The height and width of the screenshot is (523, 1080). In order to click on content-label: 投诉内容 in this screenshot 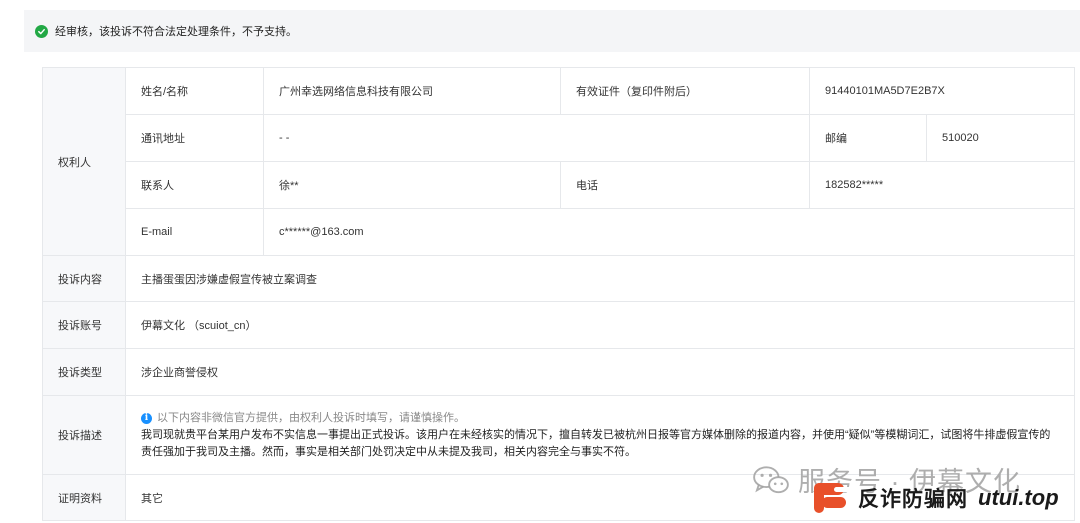, I will do `click(84, 278)`.